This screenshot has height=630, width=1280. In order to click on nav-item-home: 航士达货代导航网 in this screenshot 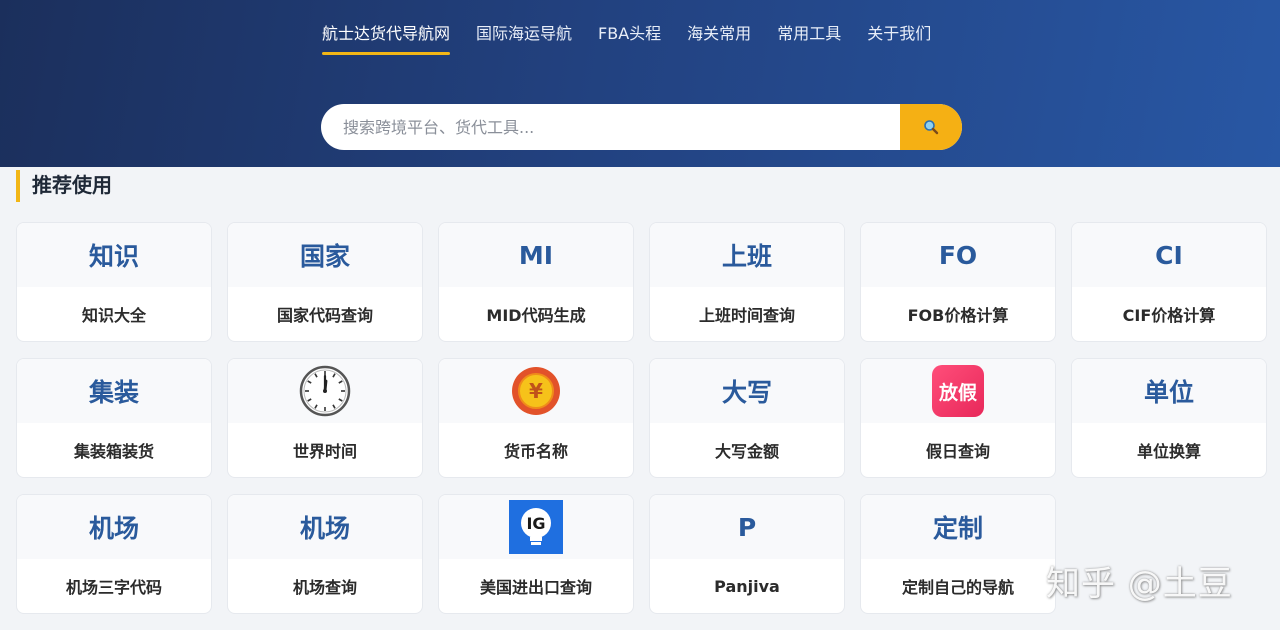, I will do `click(386, 38)`.